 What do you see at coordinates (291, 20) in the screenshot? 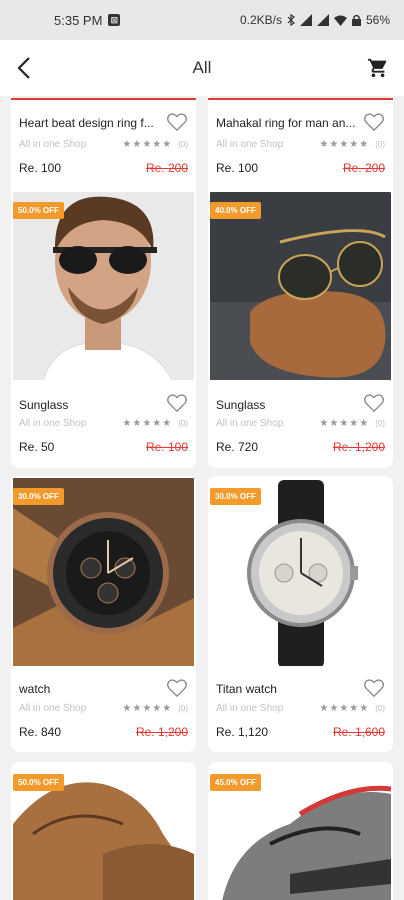
I see `bluetooth-icon` at bounding box center [291, 20].